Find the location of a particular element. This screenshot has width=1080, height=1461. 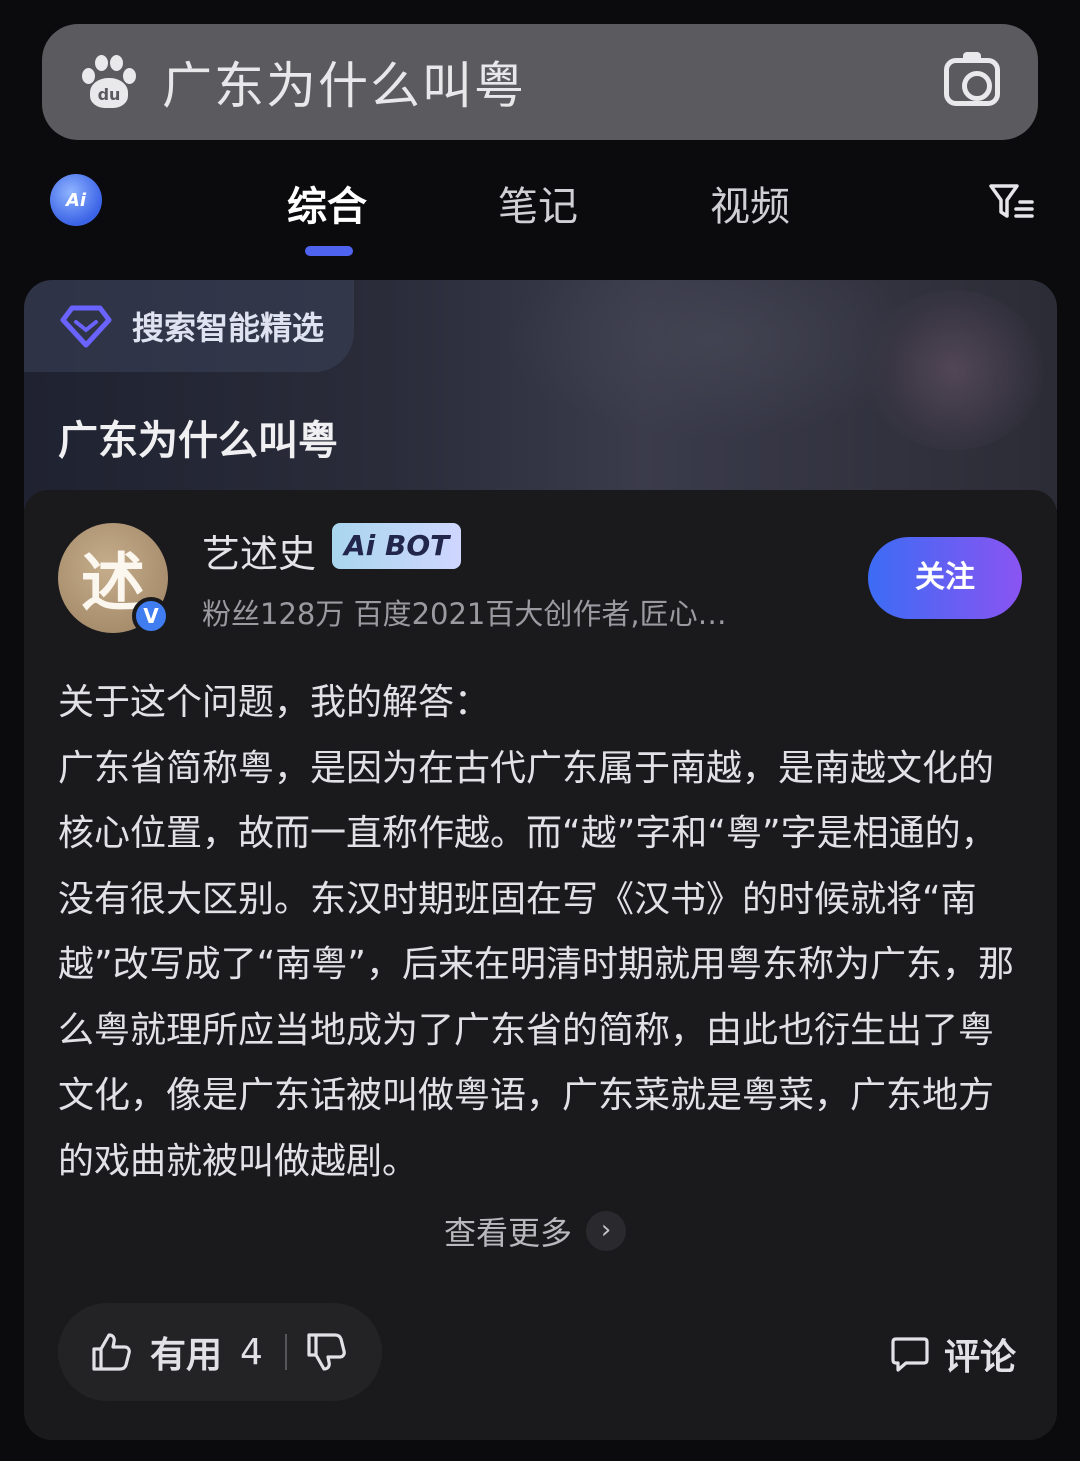

tab-bar: Ai 综合 笔记 视频 is located at coordinates (540, 210).